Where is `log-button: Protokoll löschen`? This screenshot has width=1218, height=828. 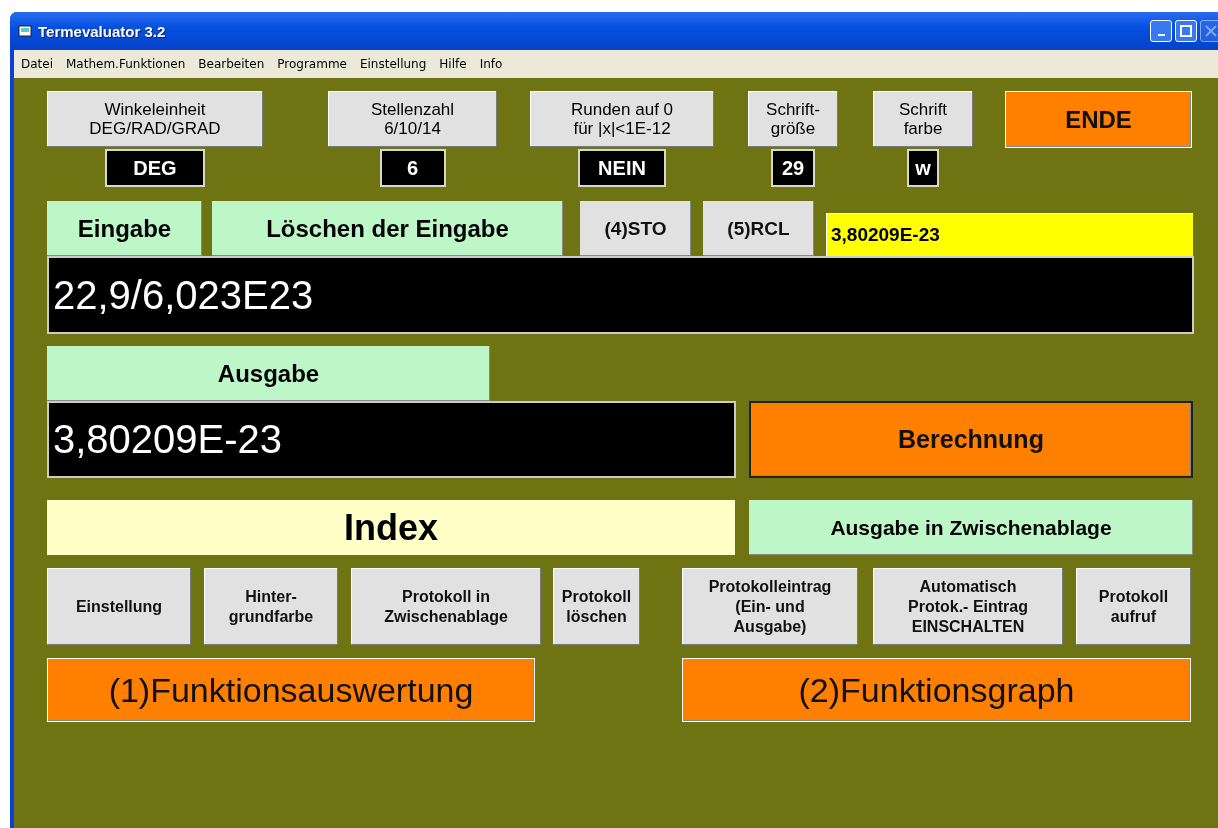 log-button: Protokoll löschen is located at coordinates (596, 606).